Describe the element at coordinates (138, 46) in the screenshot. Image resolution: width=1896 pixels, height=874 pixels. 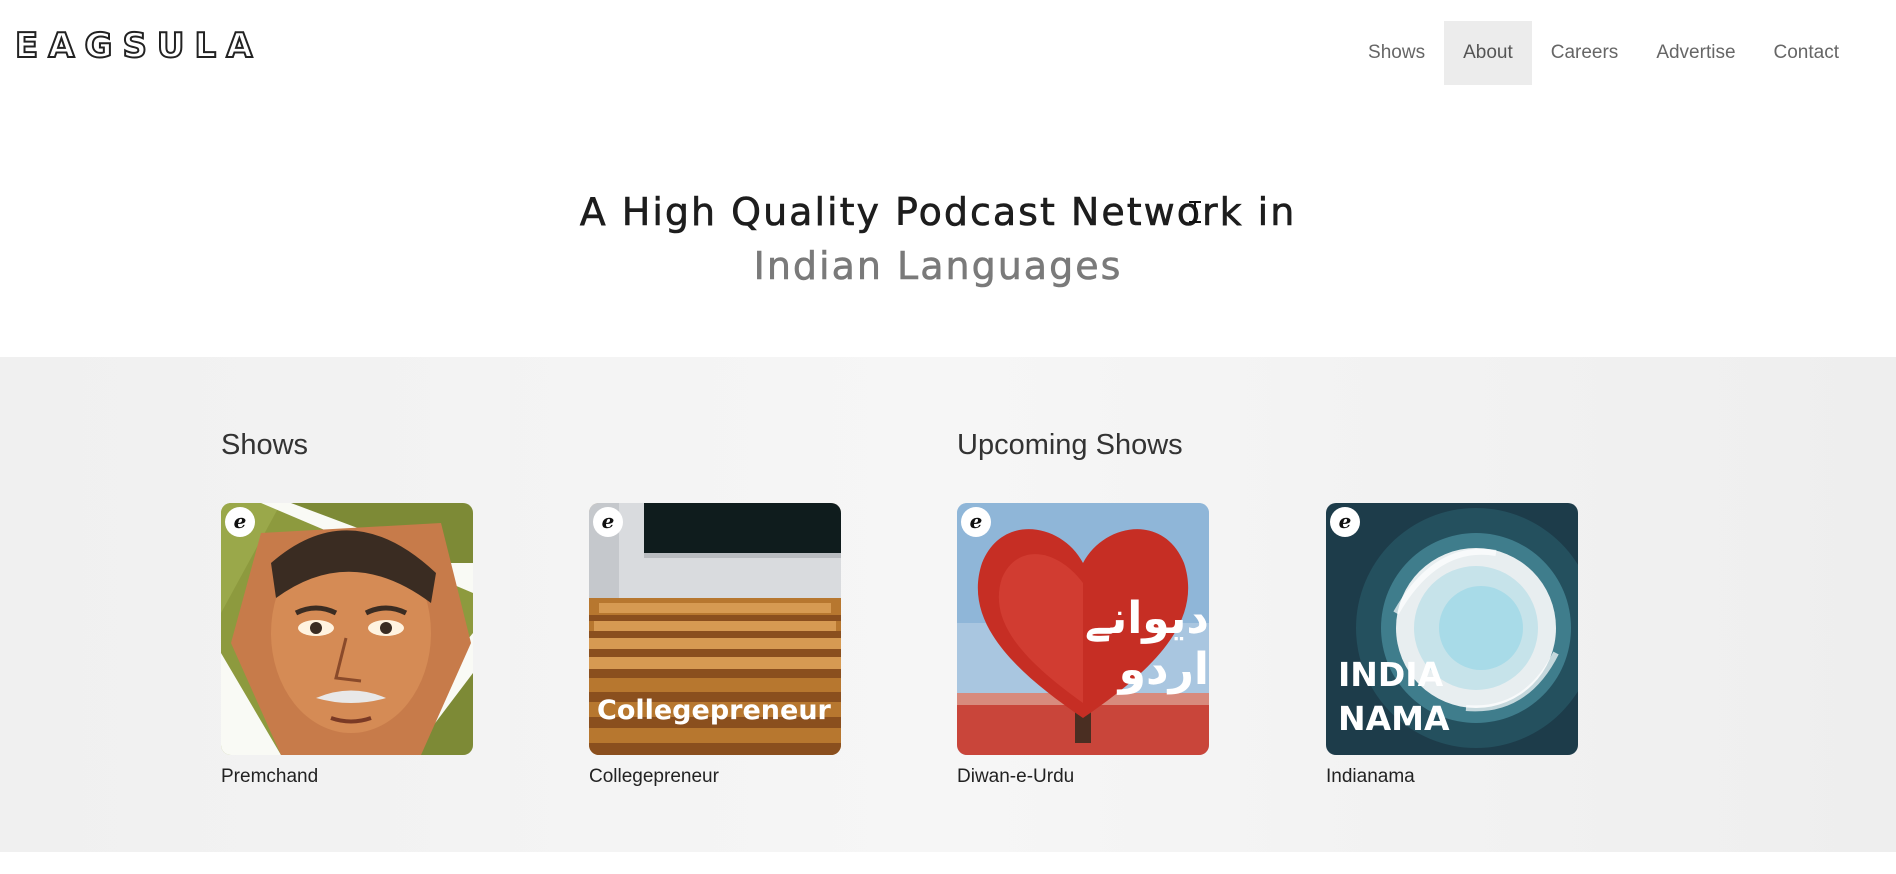
I see `site-logo: EAGSULA` at that location.